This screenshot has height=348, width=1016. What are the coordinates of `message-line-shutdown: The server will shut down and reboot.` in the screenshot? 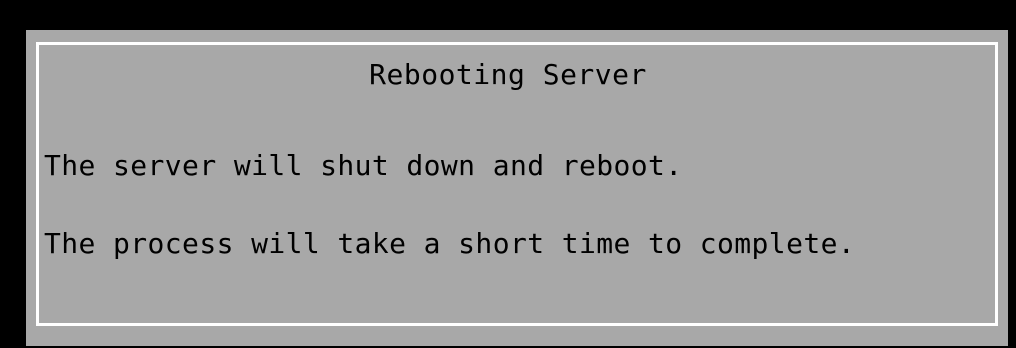 It's located at (363, 165).